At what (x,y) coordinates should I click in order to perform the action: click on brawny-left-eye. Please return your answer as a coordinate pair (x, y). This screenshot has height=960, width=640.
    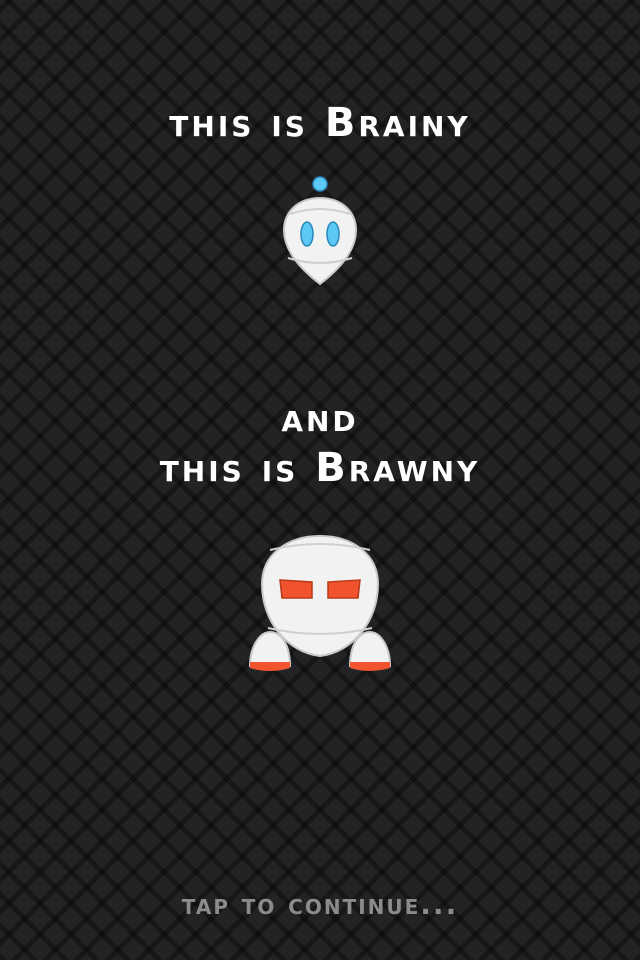
    Looking at the image, I should click on (296, 589).